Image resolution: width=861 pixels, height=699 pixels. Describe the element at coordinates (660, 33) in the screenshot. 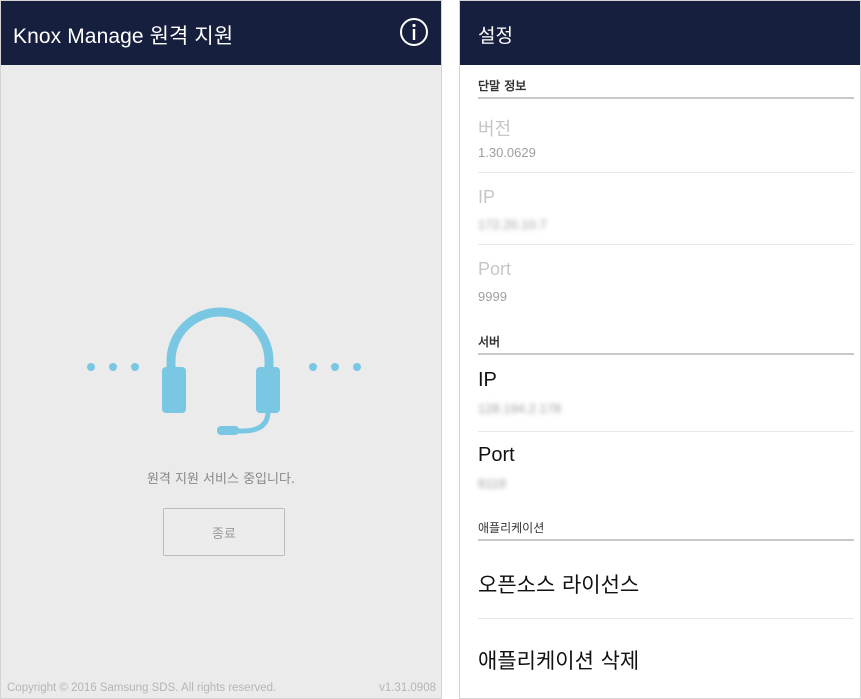

I see `app-bar: 설정` at that location.